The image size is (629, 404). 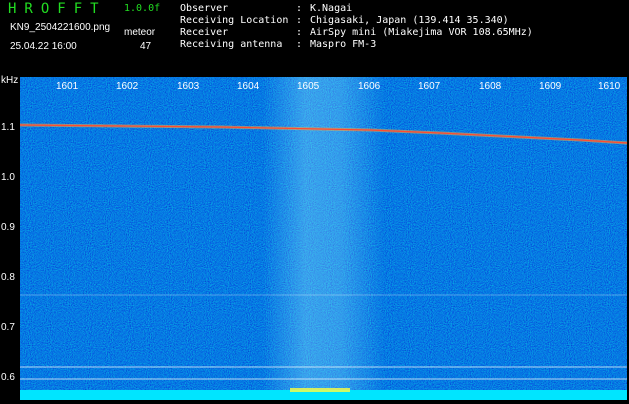 What do you see at coordinates (57, 9) in the screenshot?
I see `app-title: HROFFT` at bounding box center [57, 9].